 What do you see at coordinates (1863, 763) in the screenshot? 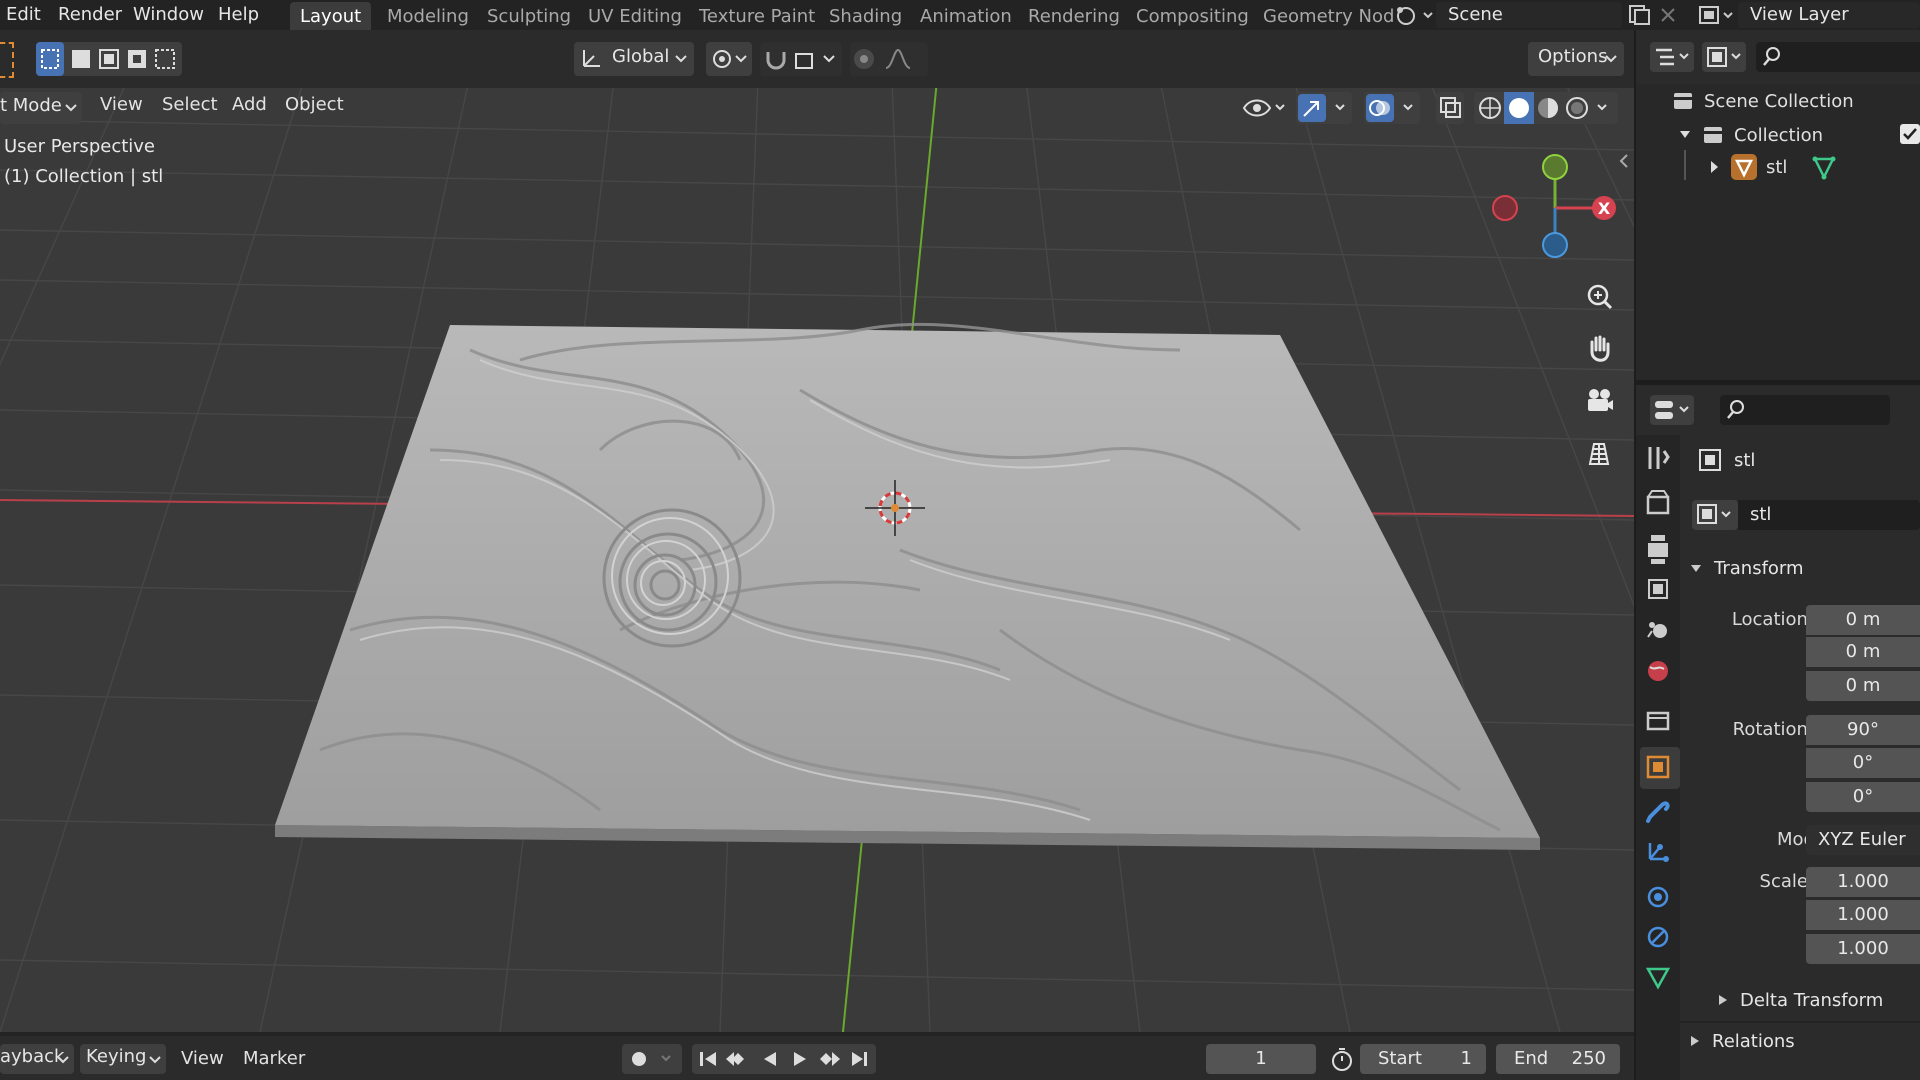
I see `rotation-y-field: 0°` at bounding box center [1863, 763].